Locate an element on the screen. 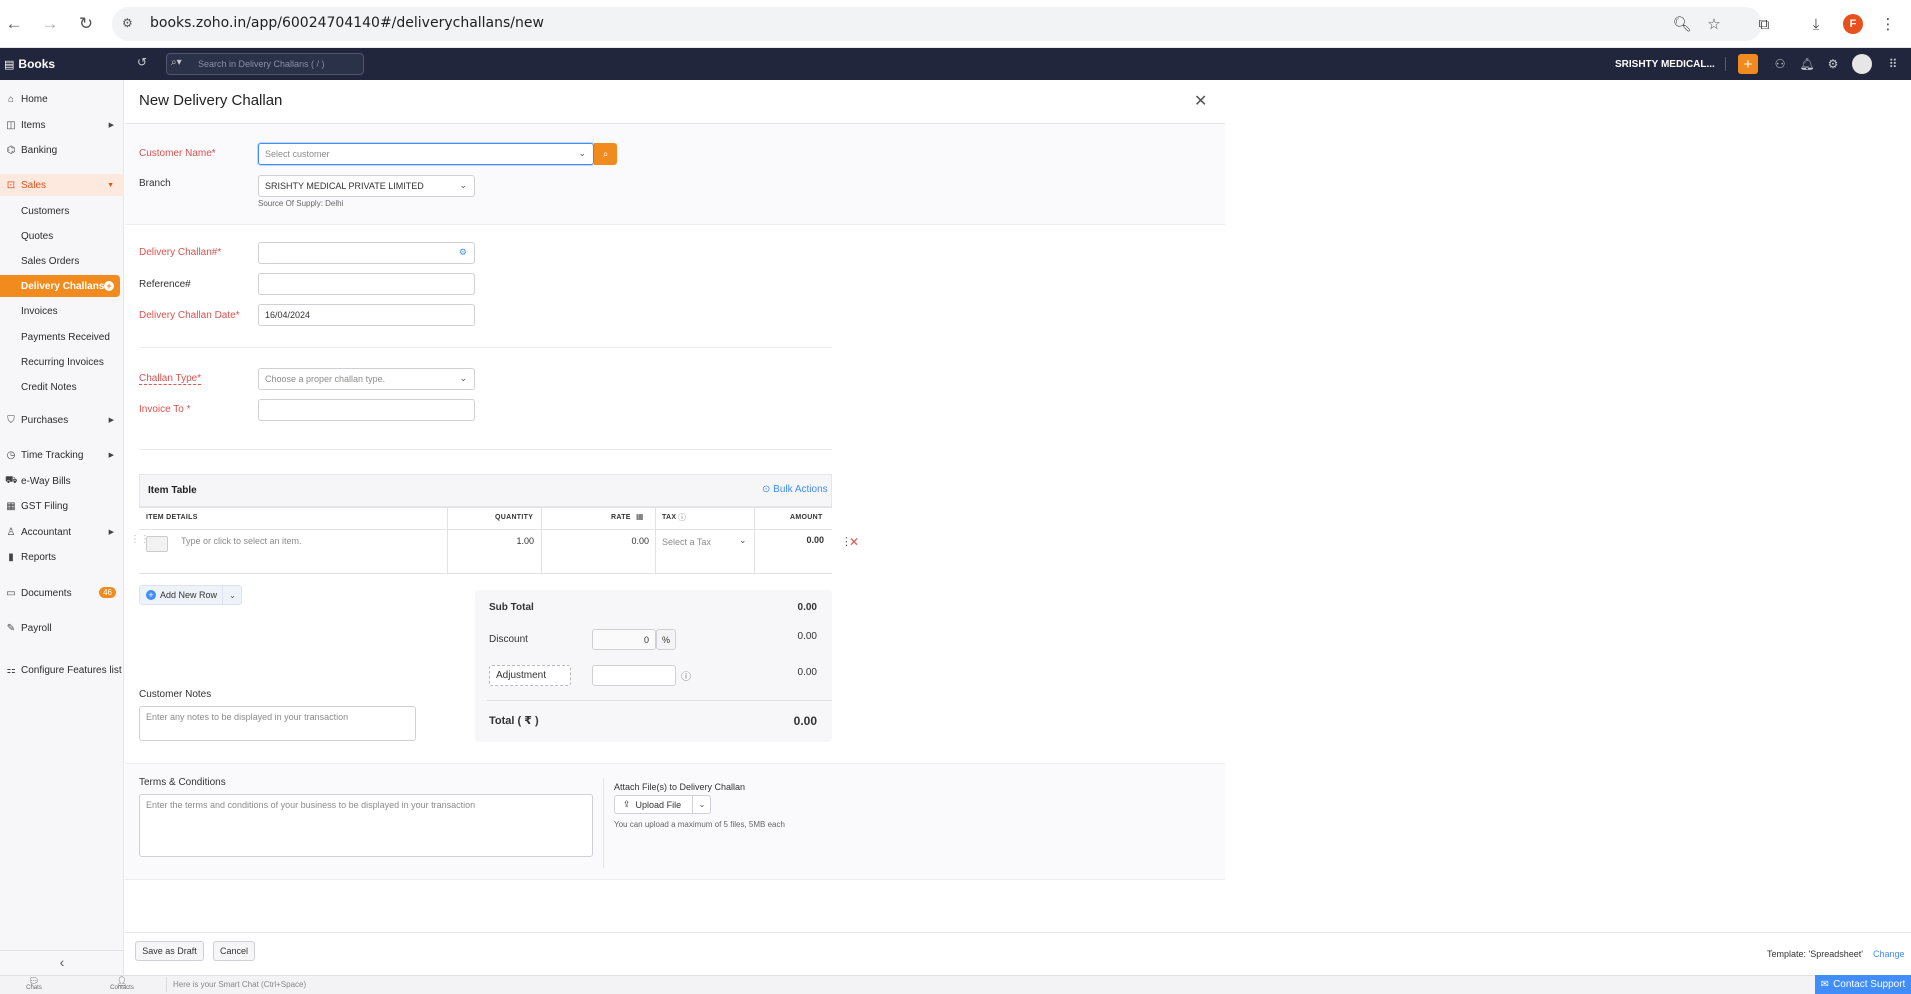 This screenshot has height=994, width=1911. total-label: Total ( ₹ ) is located at coordinates (514, 721).